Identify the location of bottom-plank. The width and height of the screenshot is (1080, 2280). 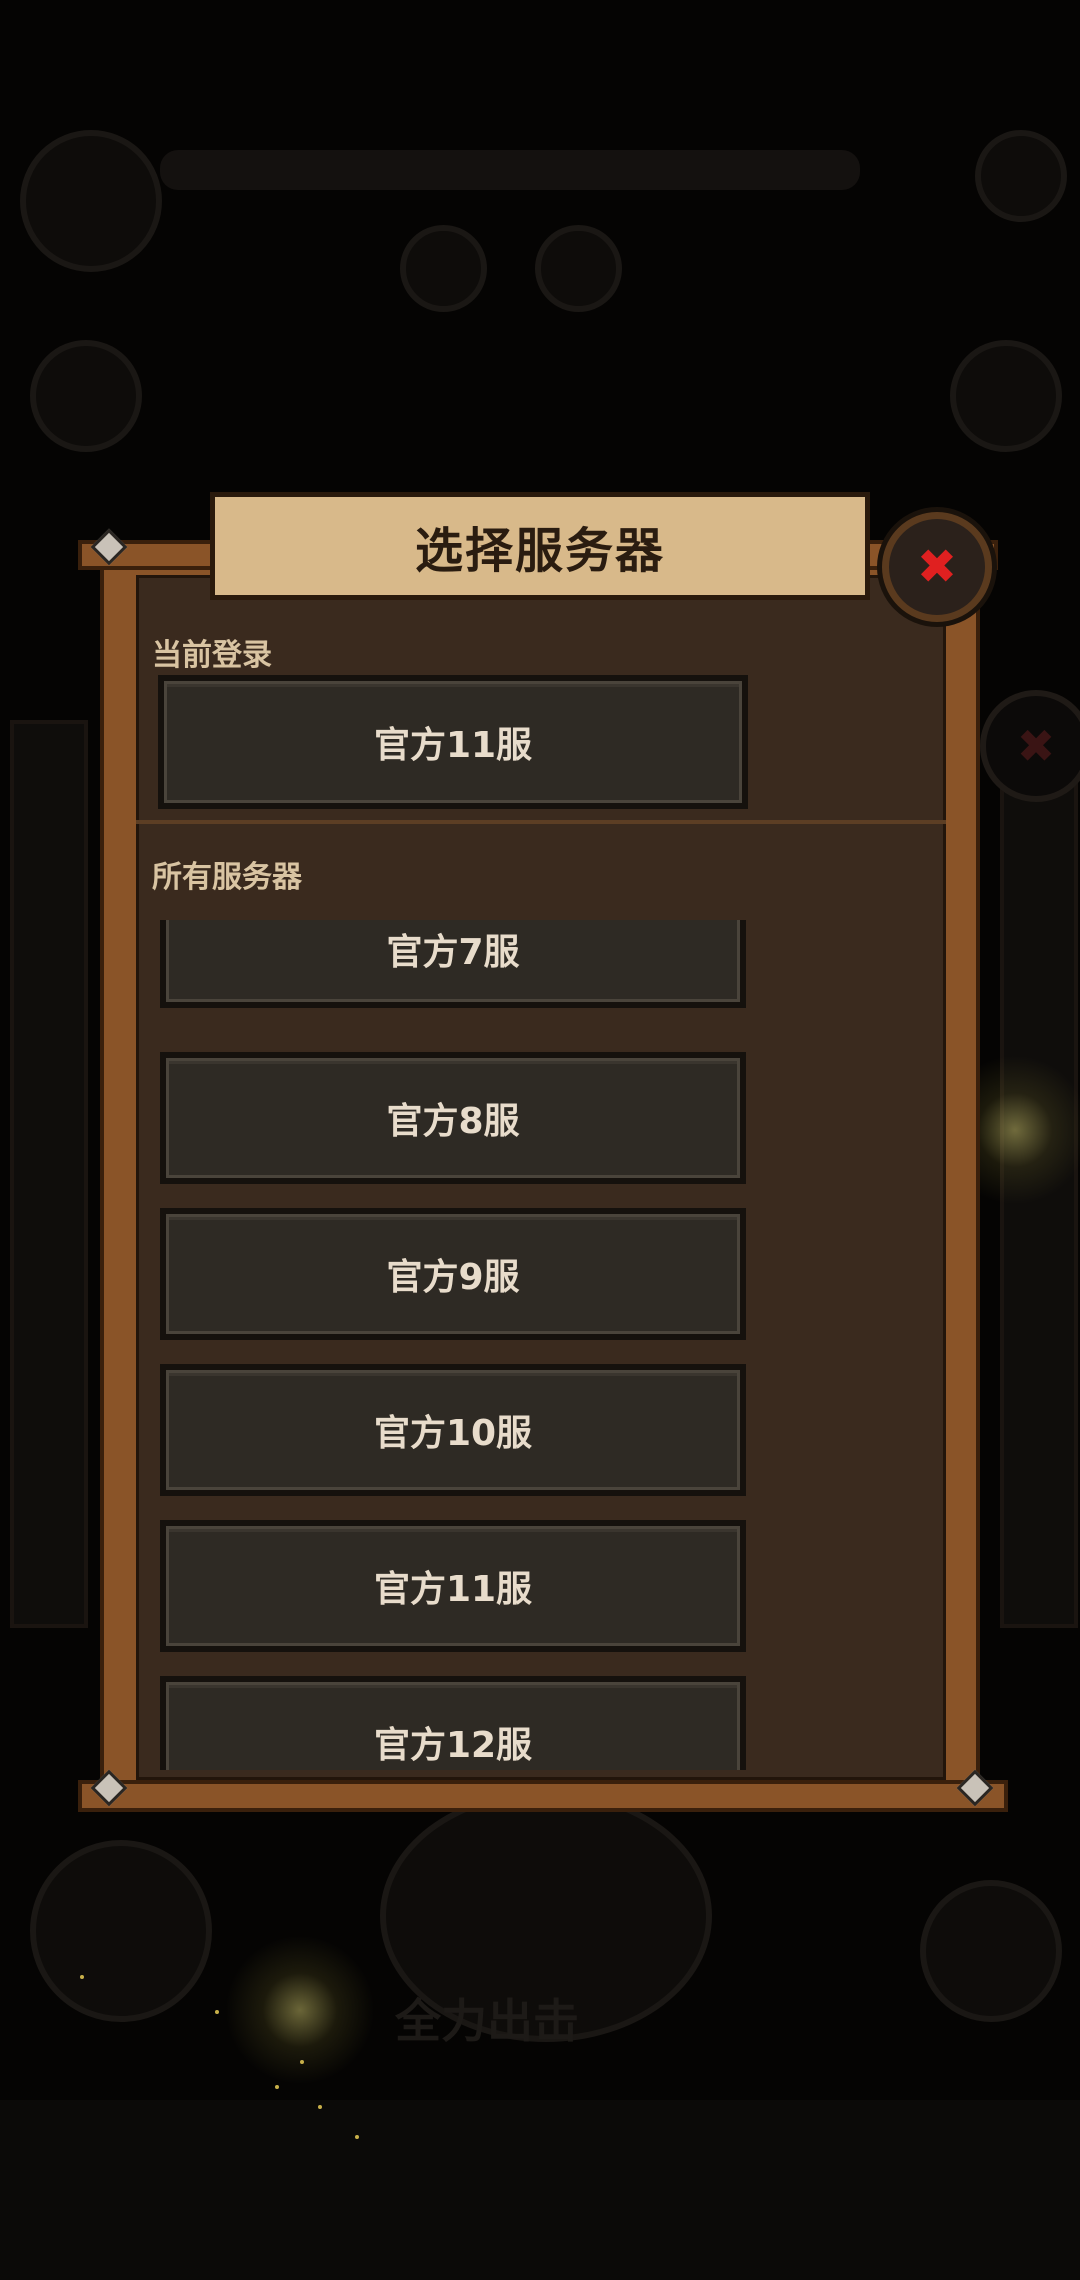
(543, 1796).